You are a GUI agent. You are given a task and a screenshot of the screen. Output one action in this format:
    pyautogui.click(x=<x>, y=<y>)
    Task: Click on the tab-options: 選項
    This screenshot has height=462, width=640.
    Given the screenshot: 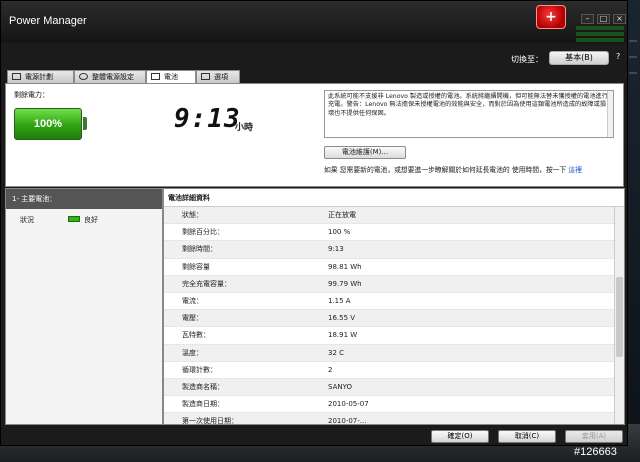 What is the action you would take?
    pyautogui.click(x=218, y=76)
    